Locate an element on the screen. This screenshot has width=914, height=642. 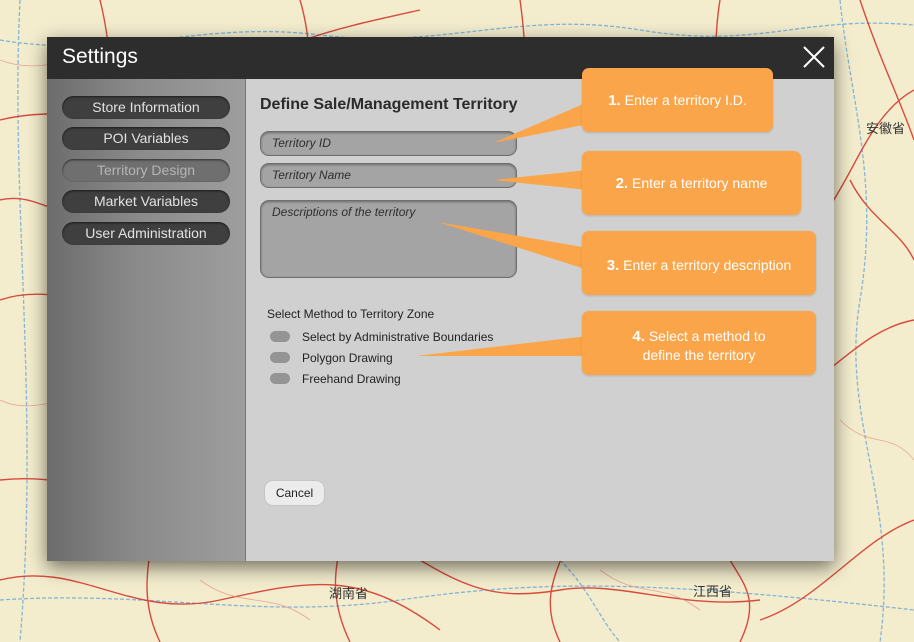
sidebar-item-market-variables: Market Variables is located at coordinates (146, 201).